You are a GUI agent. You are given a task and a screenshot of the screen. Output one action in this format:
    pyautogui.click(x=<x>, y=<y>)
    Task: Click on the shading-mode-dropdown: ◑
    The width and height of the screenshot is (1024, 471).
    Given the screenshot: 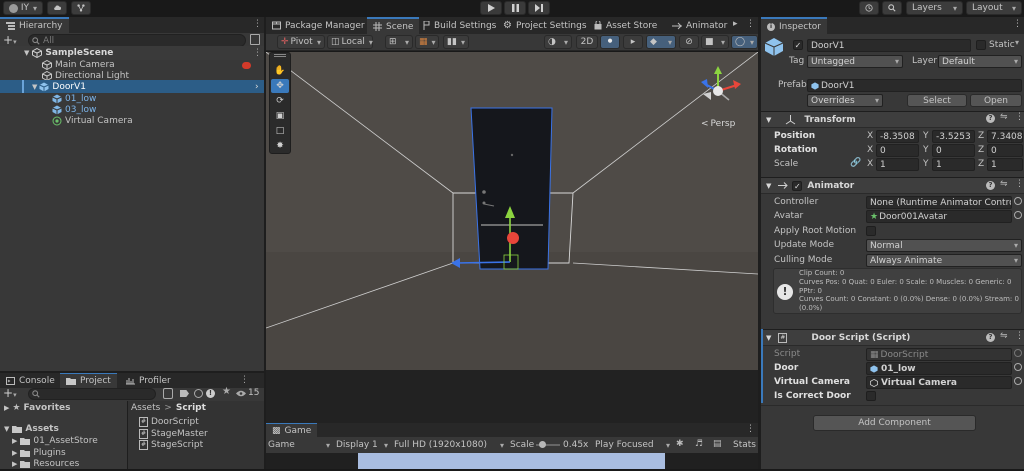 What is the action you would take?
    pyautogui.click(x=558, y=42)
    